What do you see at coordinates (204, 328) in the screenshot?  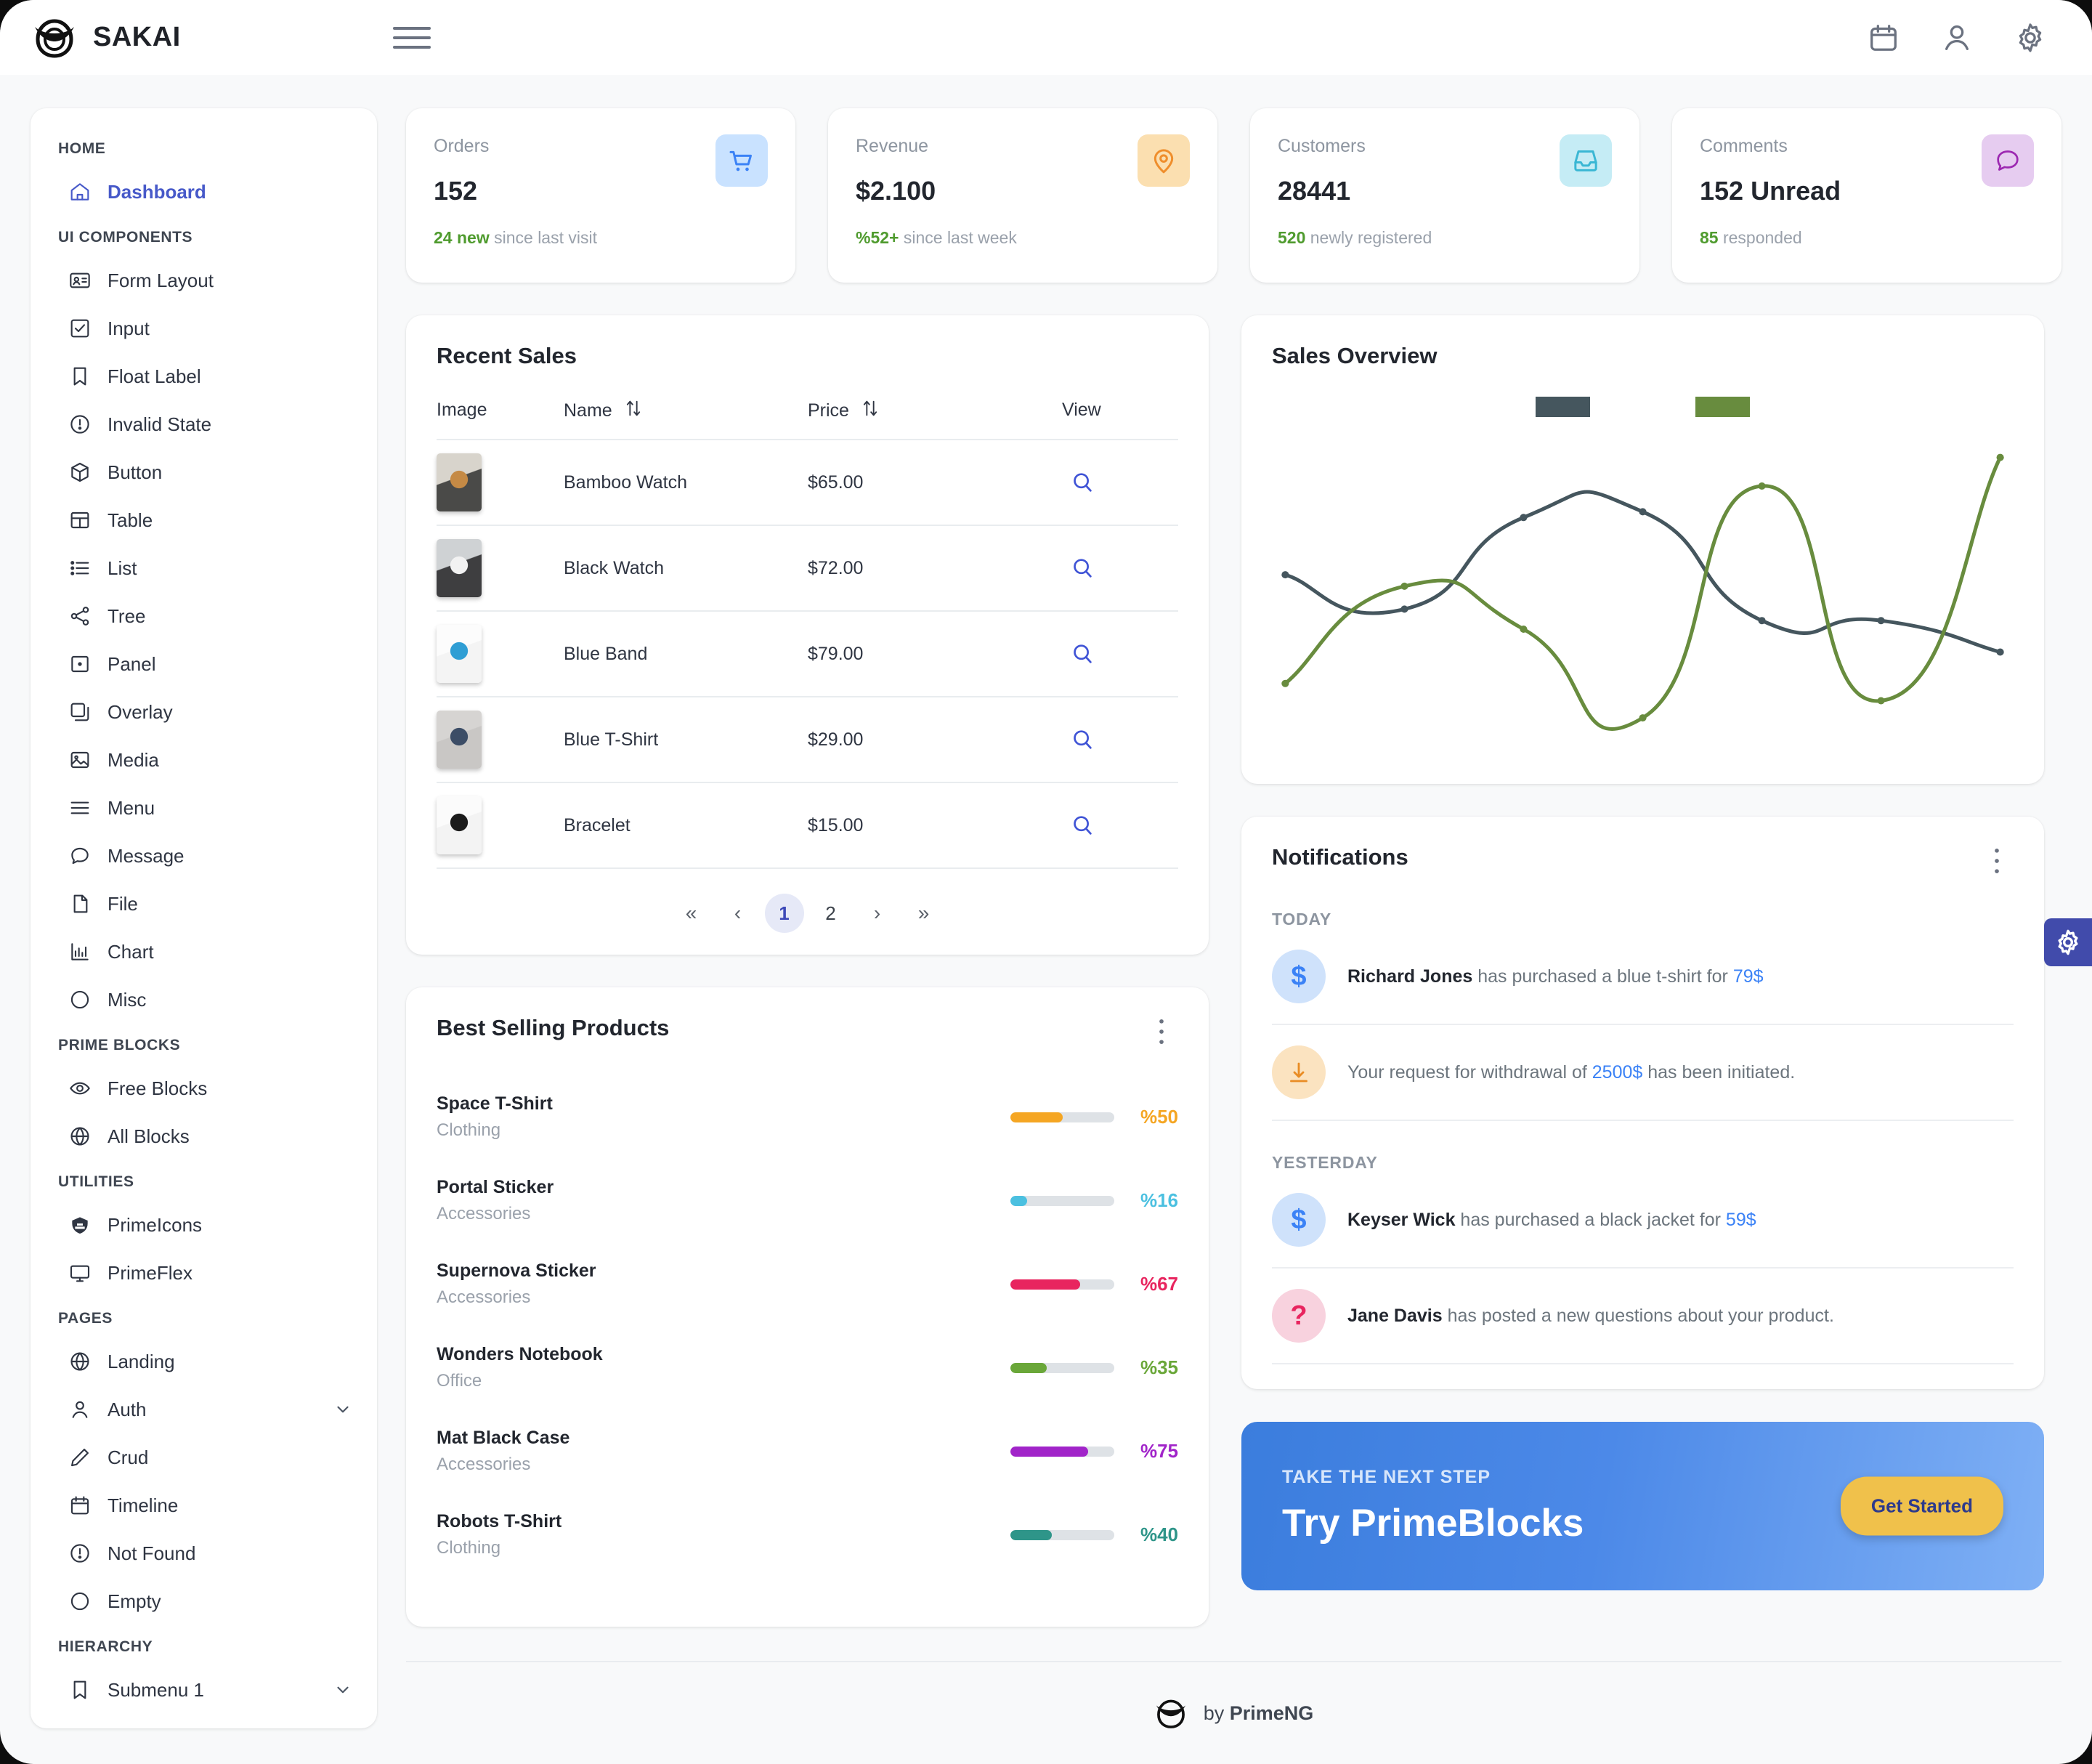 I see `sidebar-item-input: Input` at bounding box center [204, 328].